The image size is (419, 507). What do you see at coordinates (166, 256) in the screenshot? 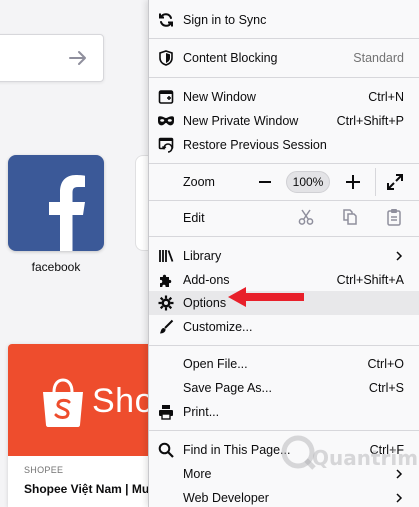
I see `library-icon` at bounding box center [166, 256].